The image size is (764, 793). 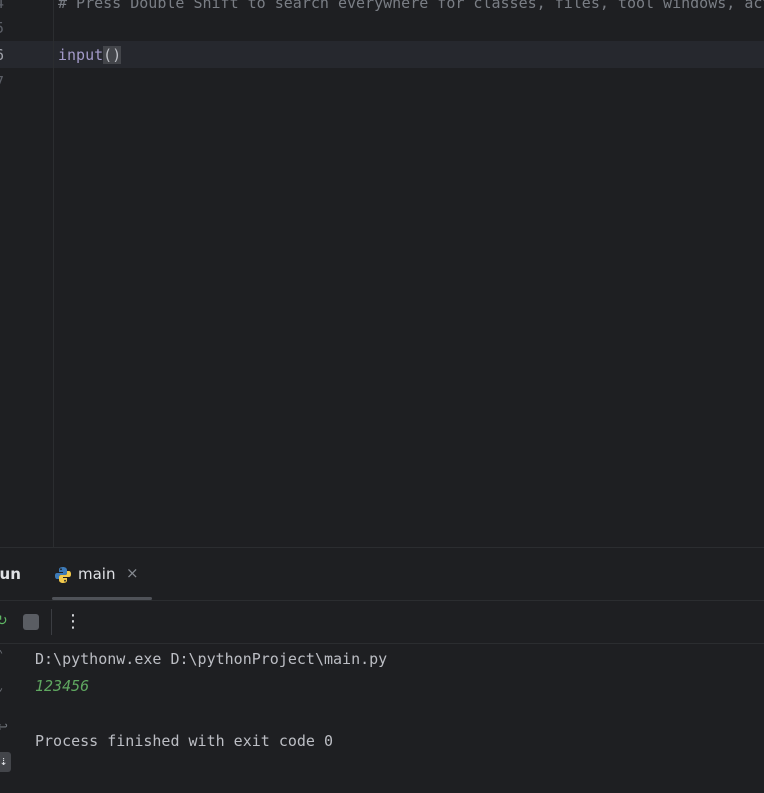 What do you see at coordinates (4, 6) in the screenshot?
I see `line-number: 4` at bounding box center [4, 6].